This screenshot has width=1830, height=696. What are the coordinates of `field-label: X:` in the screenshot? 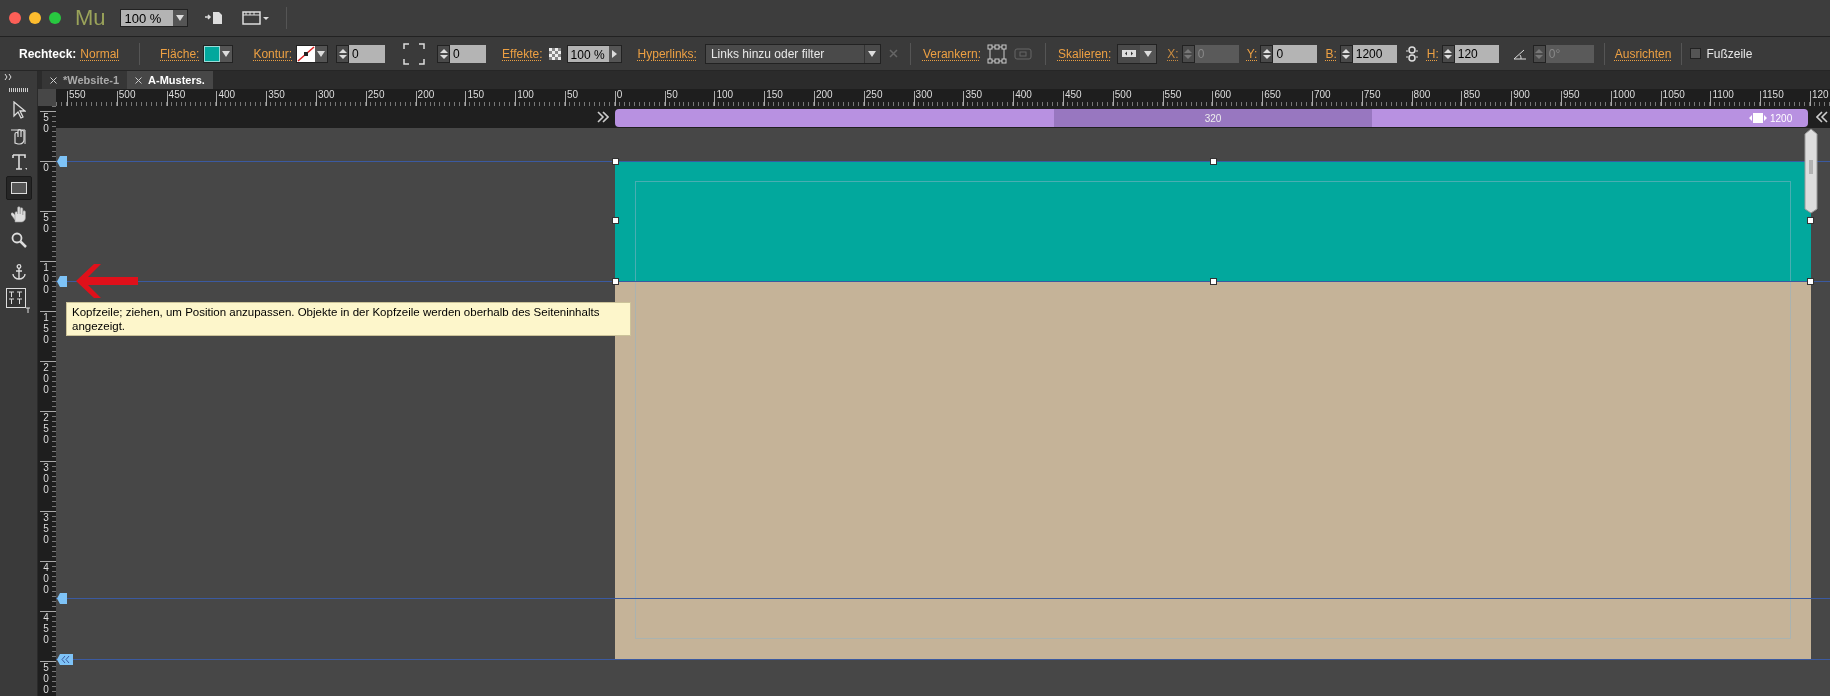 It's located at (1173, 54).